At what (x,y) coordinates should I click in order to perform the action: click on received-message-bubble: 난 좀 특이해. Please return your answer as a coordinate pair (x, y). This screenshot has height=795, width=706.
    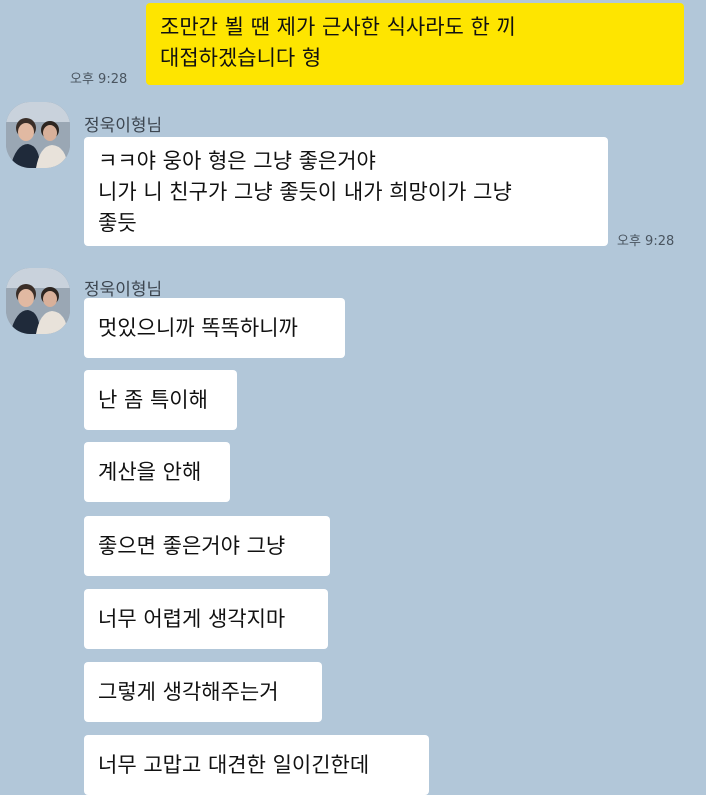
    Looking at the image, I should click on (160, 400).